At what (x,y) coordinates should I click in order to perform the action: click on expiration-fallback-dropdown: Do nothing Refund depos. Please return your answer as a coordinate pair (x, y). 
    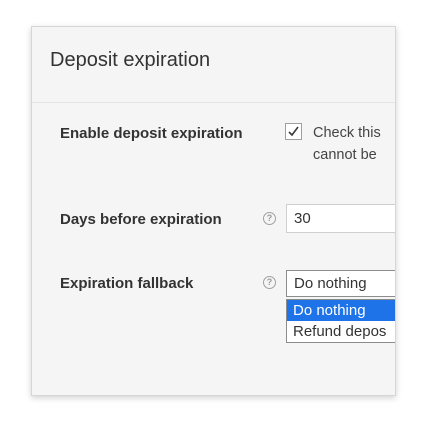
    Looking at the image, I should click on (340, 321).